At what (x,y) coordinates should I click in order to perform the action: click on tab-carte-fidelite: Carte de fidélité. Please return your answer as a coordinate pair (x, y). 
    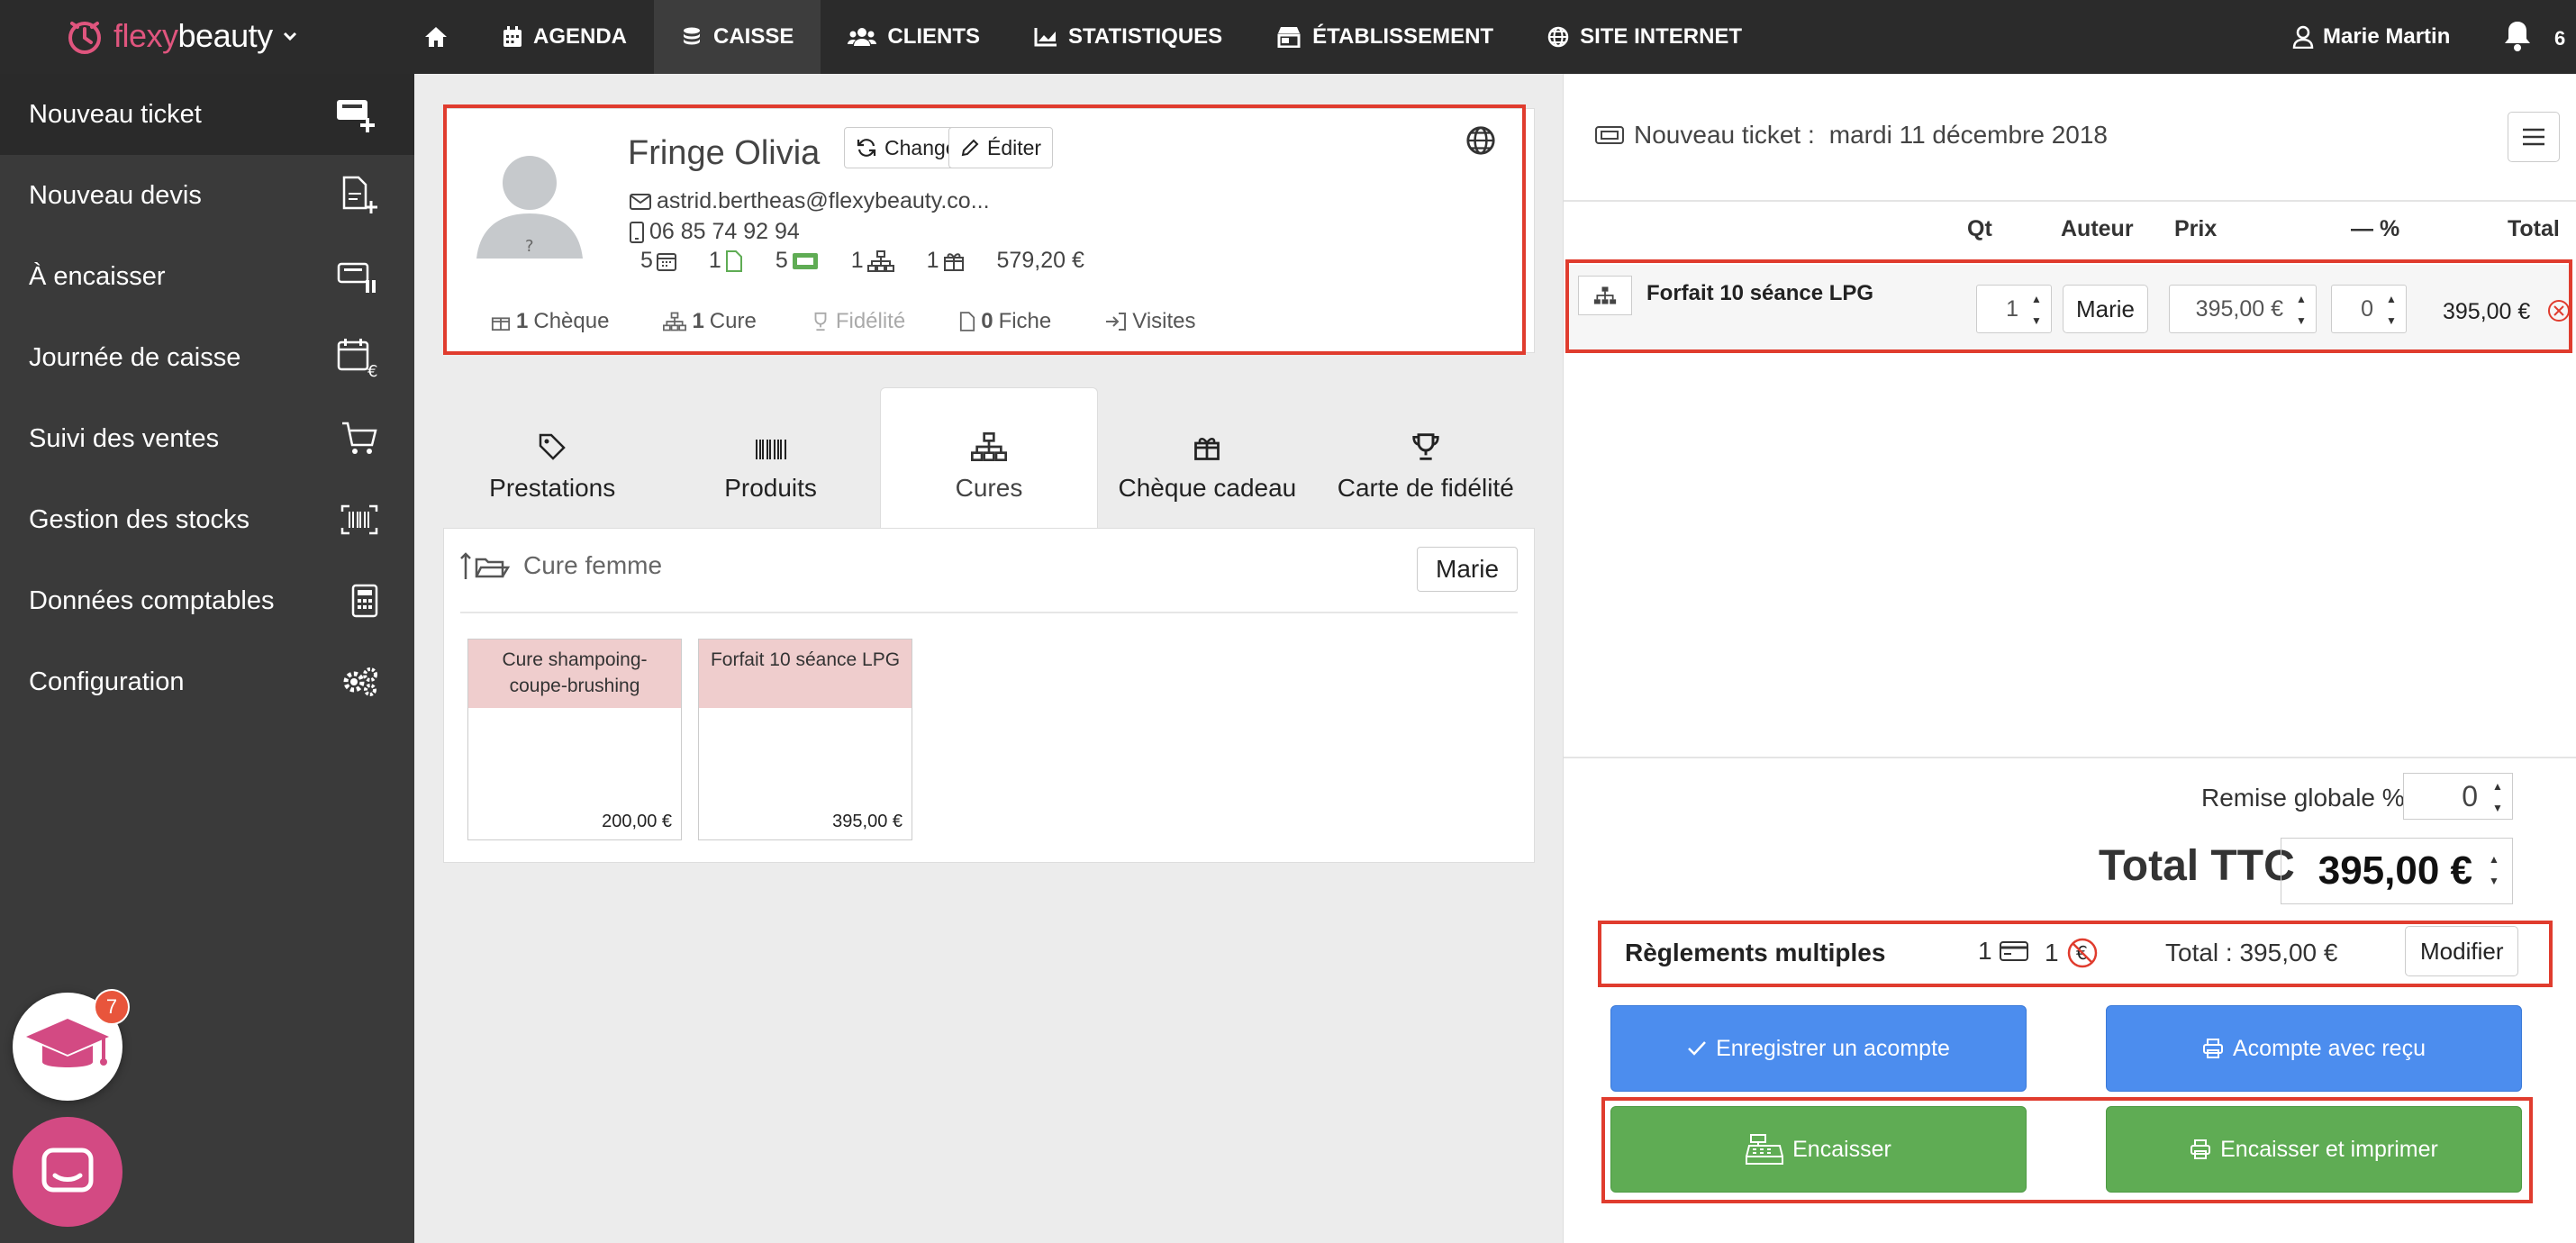
    Looking at the image, I should click on (1426, 457).